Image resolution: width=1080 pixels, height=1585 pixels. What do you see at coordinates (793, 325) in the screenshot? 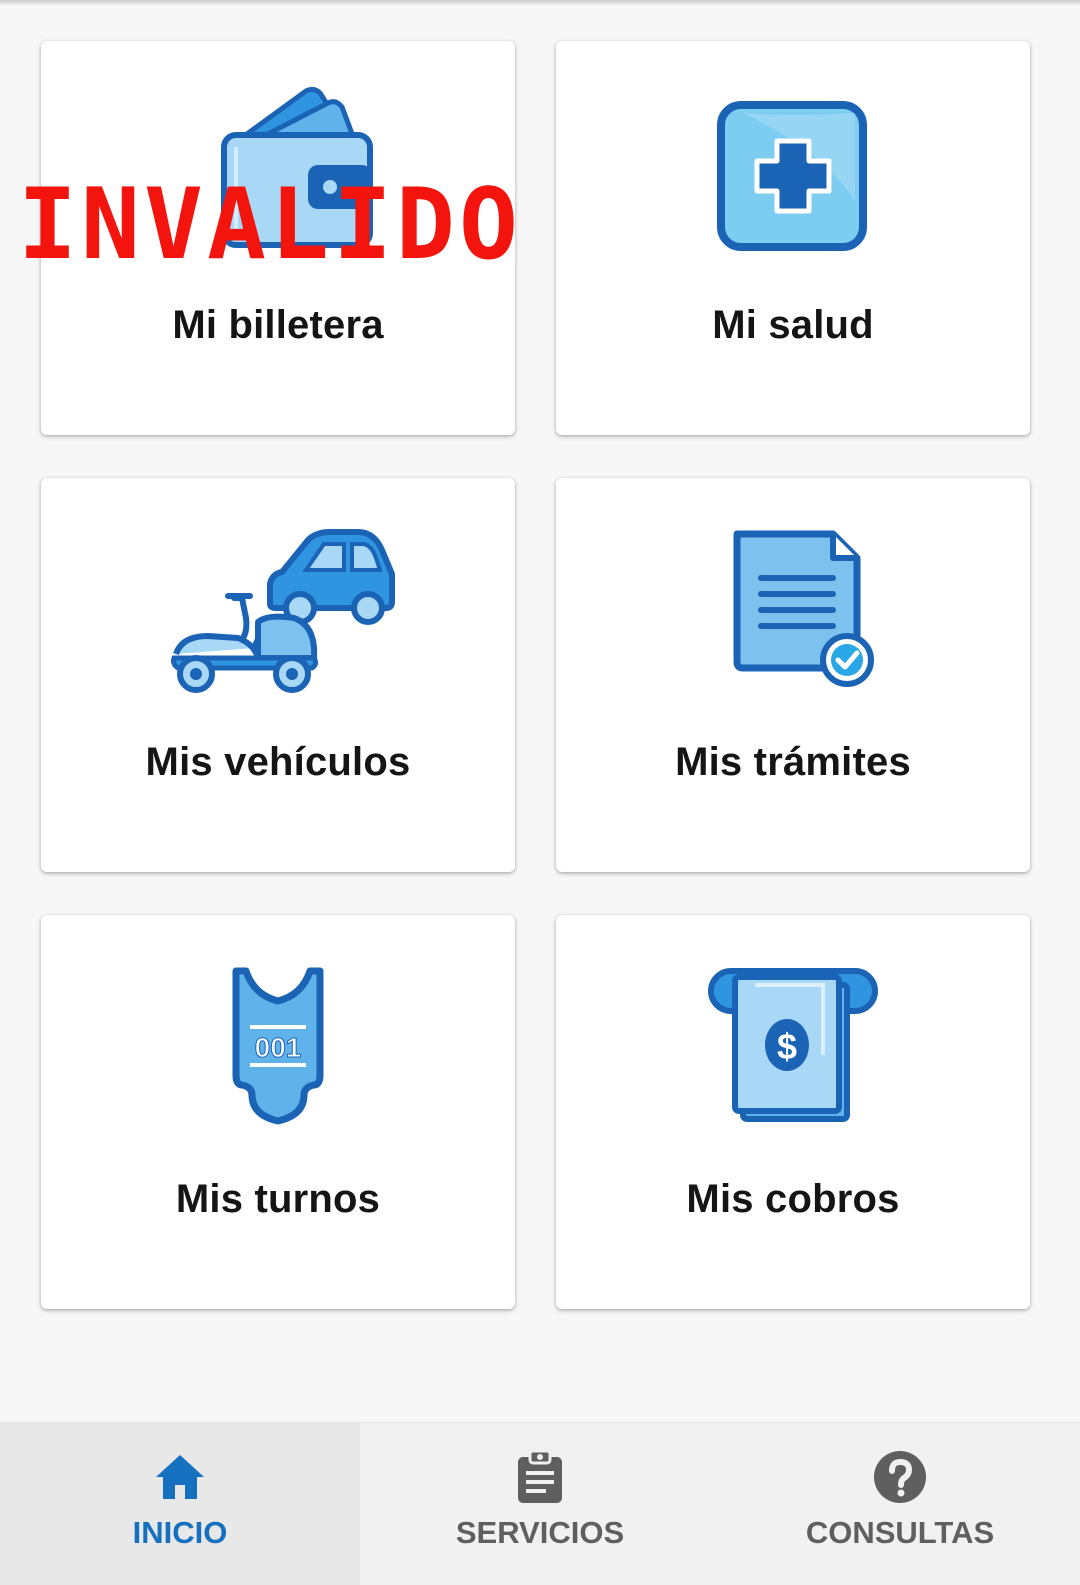
I see `card-label: Mi salud` at bounding box center [793, 325].